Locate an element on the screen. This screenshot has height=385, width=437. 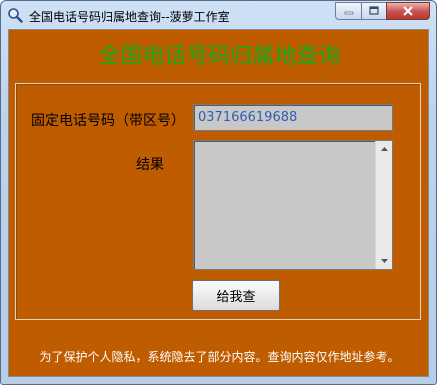
result-scrollbar is located at coordinates (383, 205).